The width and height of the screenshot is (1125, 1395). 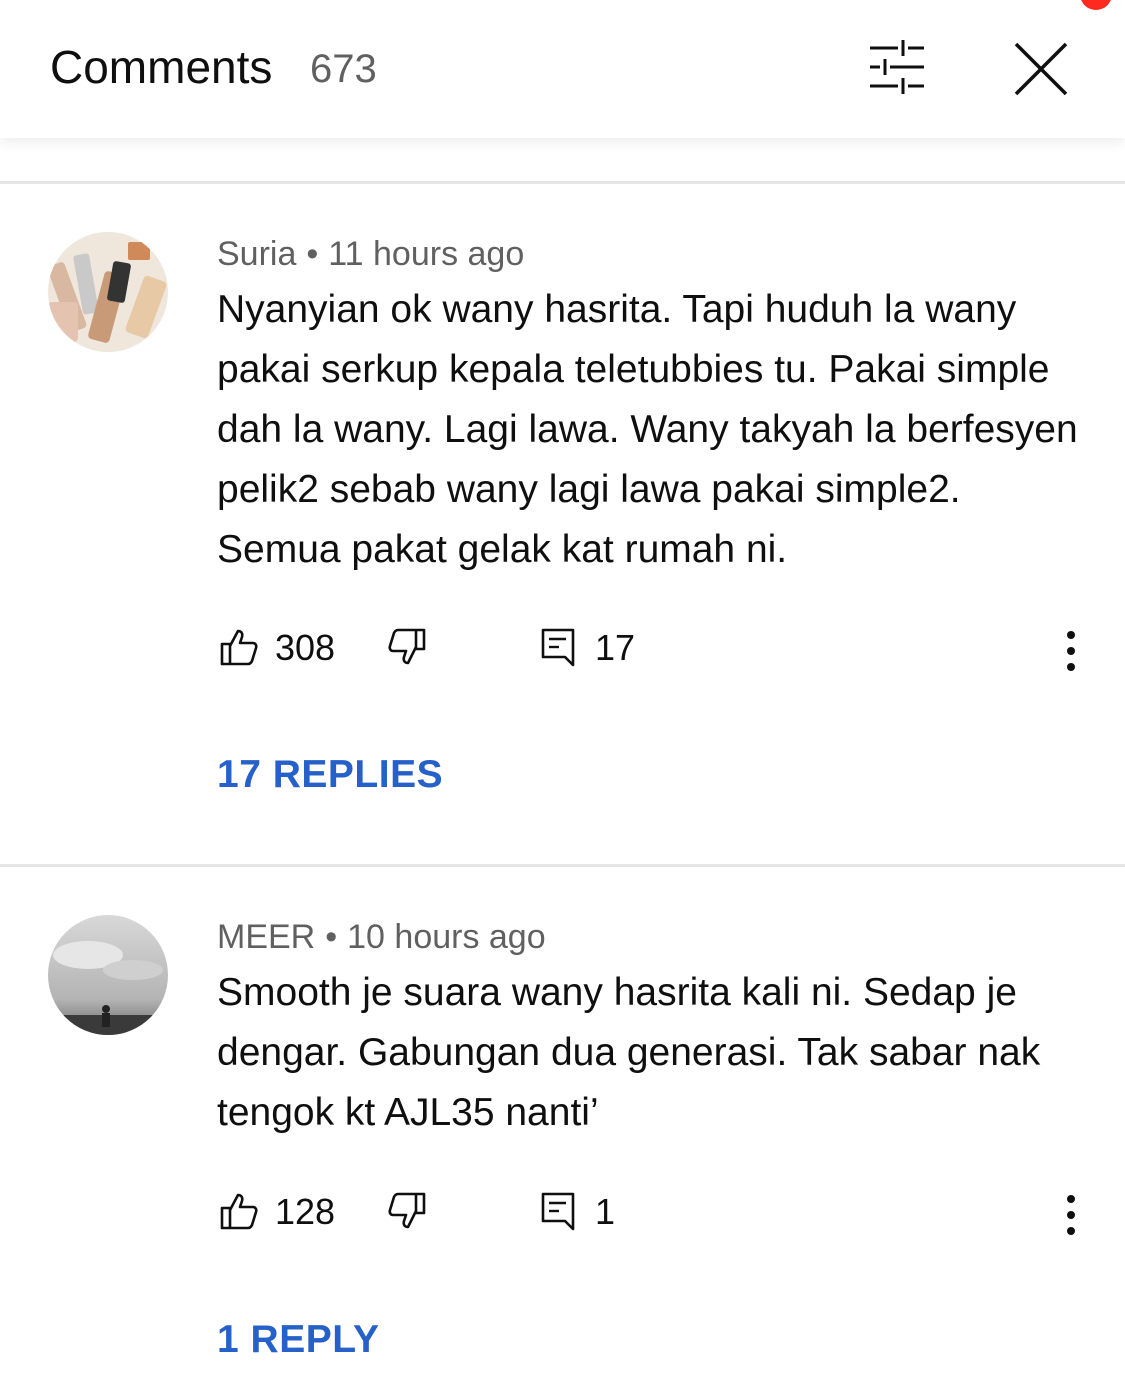 I want to click on comment-actions: 128 1, so click(x=657, y=1216).